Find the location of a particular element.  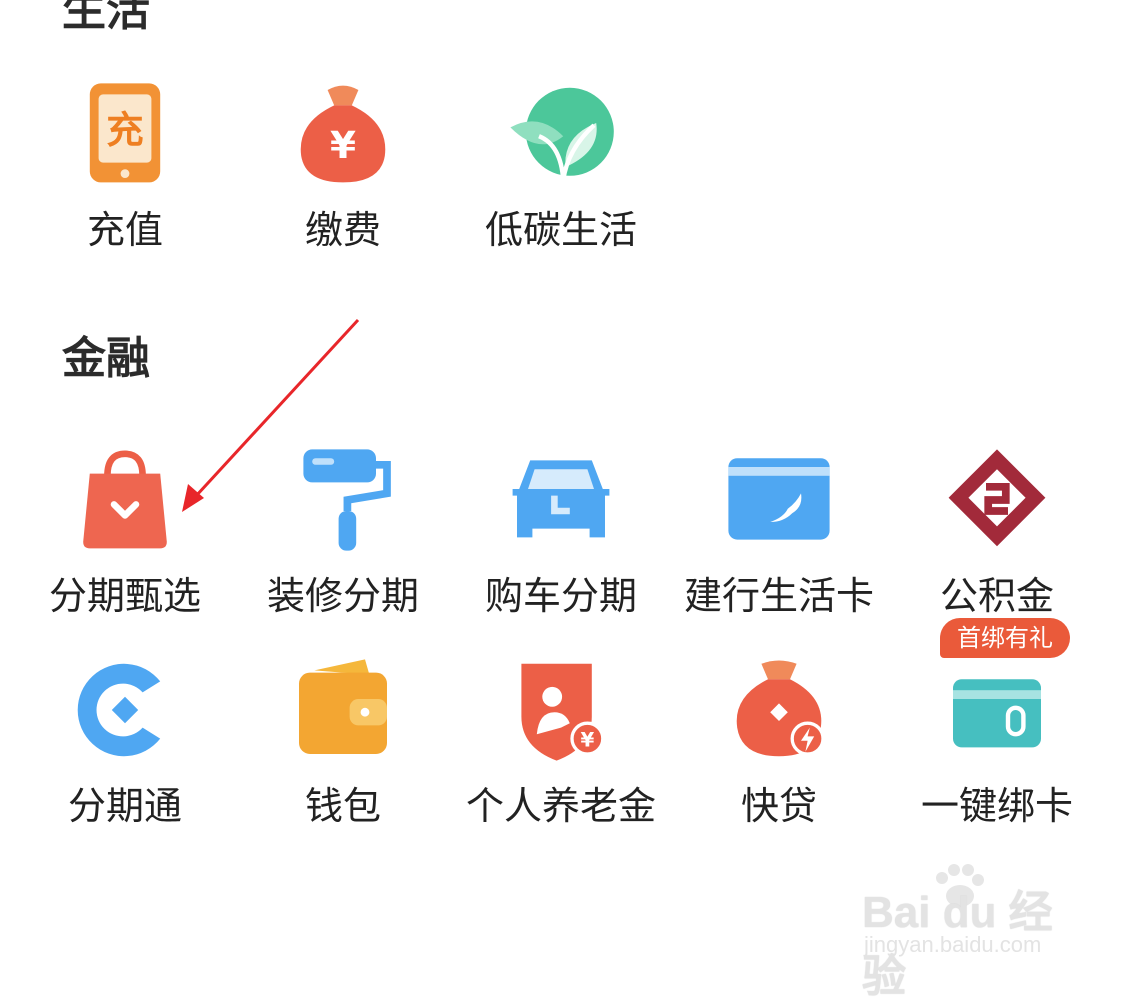

bind-card-icon is located at coordinates (997, 709).